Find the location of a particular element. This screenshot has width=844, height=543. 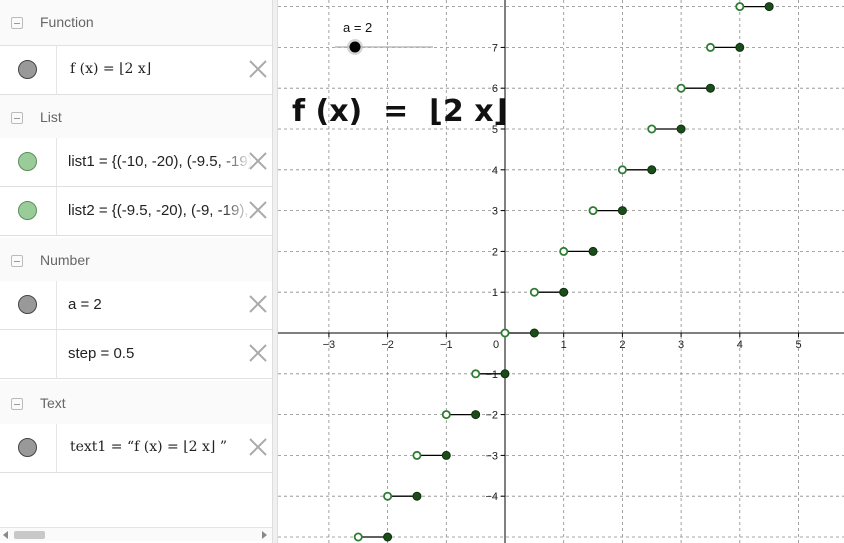

y-tick-label: 3 is located at coordinates (495, 212).